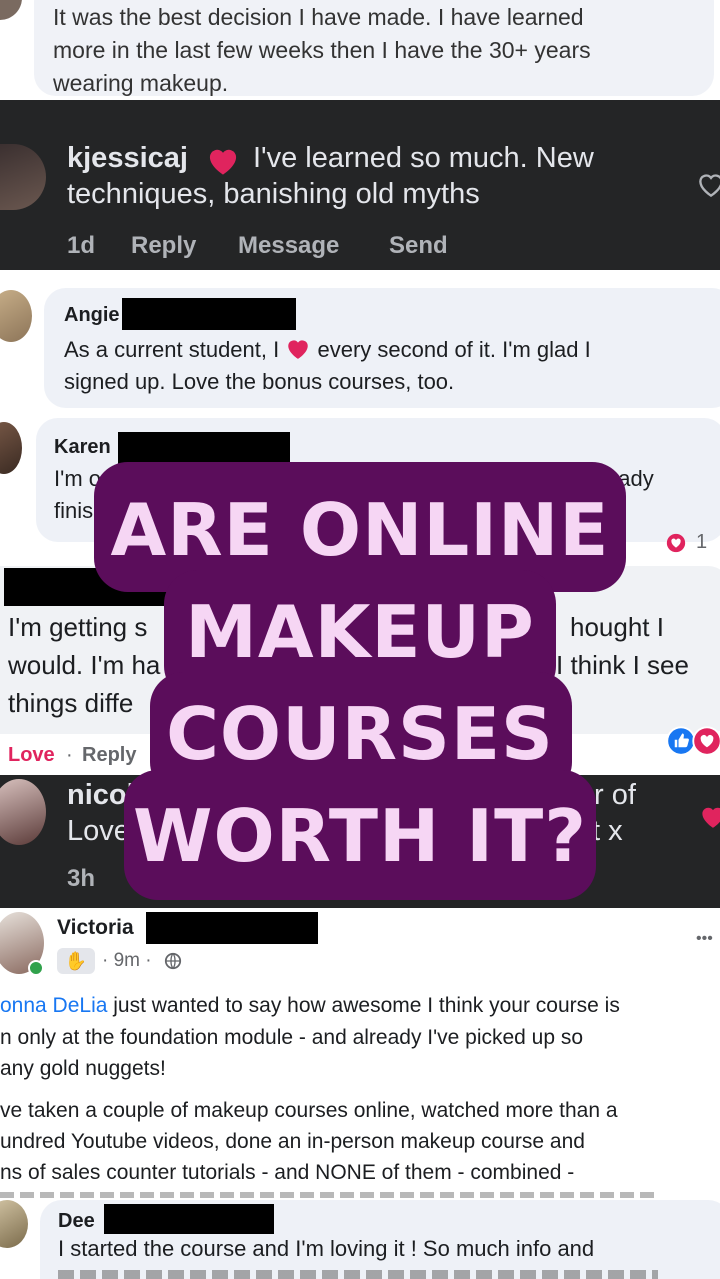 This screenshot has height=1279, width=720. What do you see at coordinates (163, 246) in the screenshot?
I see `reply-link: Reply` at bounding box center [163, 246].